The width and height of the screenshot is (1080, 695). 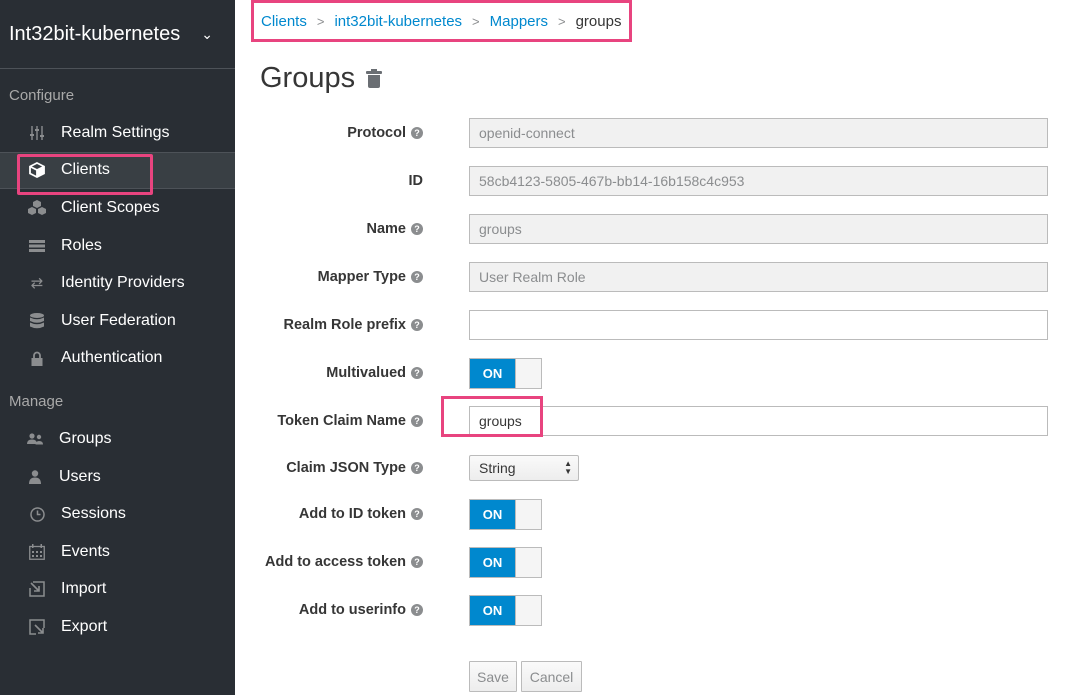 I want to click on select-value: String, so click(x=497, y=468).